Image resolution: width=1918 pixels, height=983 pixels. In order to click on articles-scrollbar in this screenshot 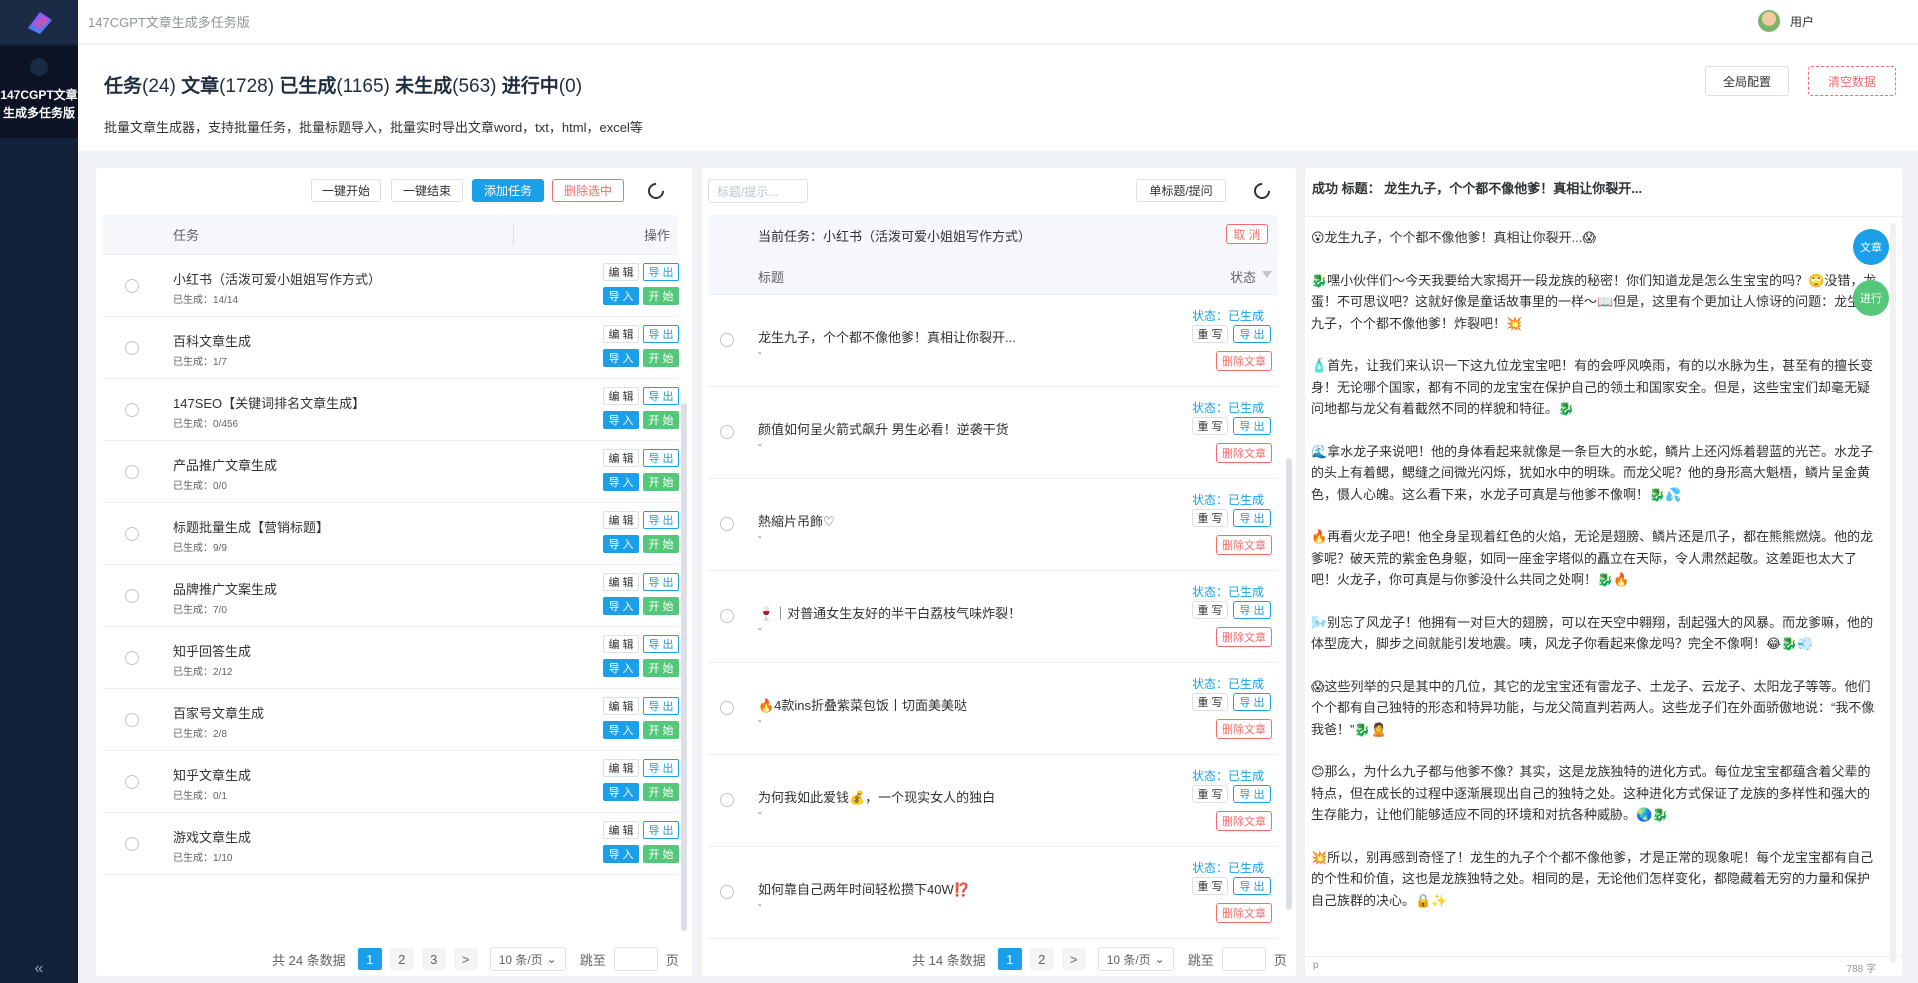, I will do `click(1289, 684)`.